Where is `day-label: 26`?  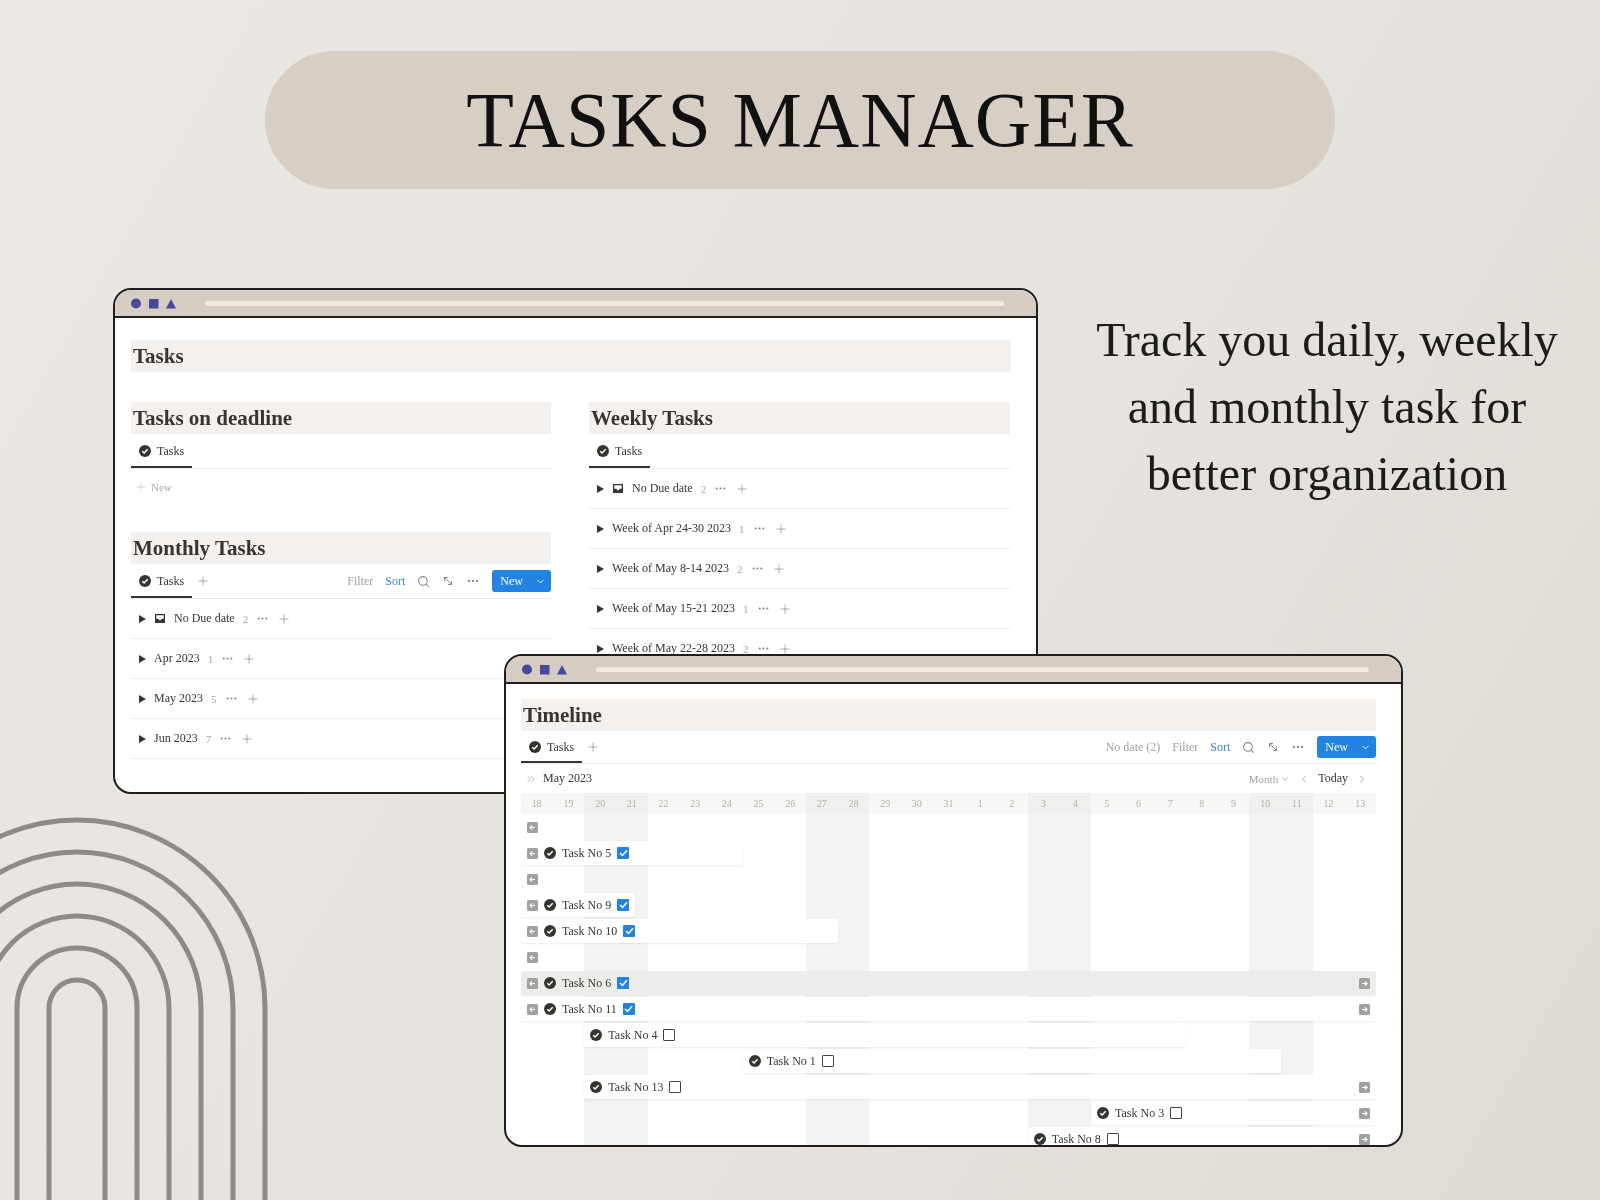
day-label: 26 is located at coordinates (790, 804).